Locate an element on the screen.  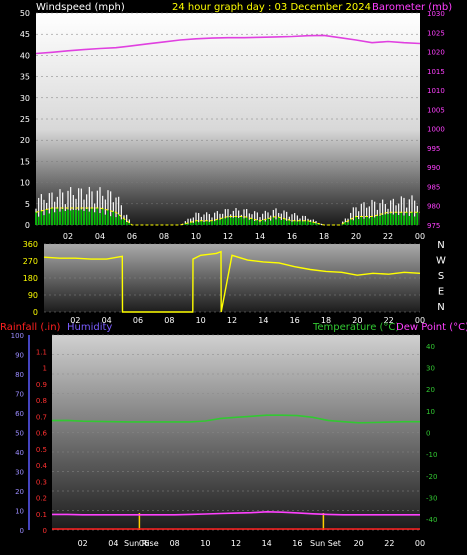
wind-tick-label: 5 is located at coordinates (27, 204).